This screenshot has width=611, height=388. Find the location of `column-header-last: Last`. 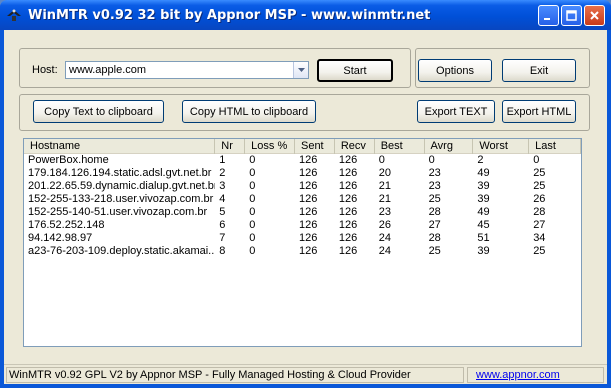

column-header-last: Last is located at coordinates (555, 146).